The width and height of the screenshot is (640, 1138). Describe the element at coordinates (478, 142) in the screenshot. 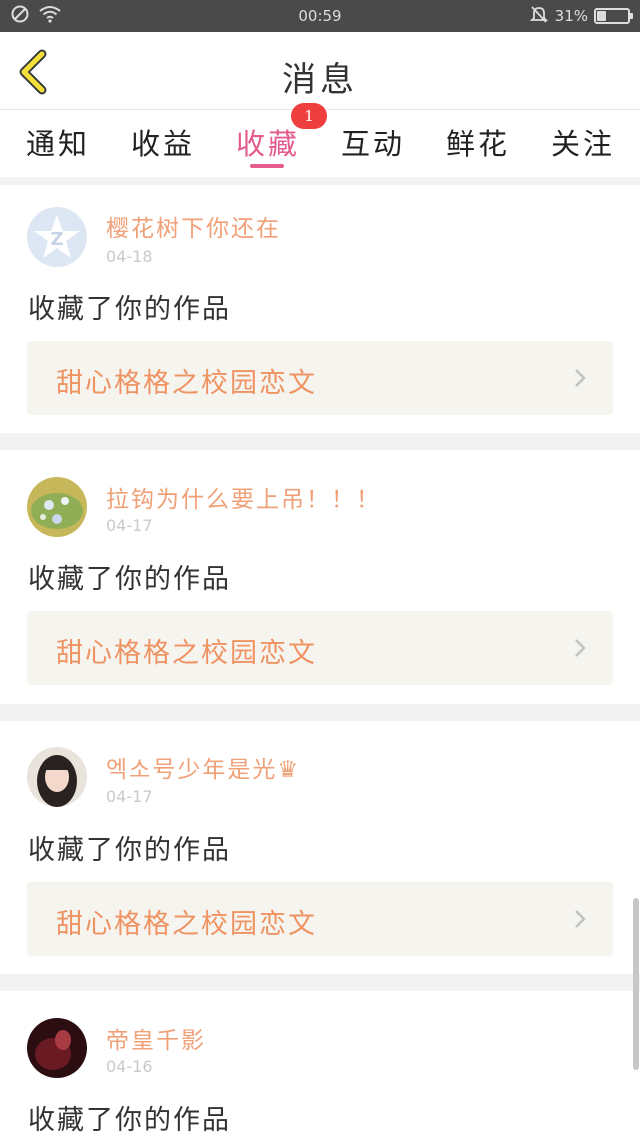

I see `tab-flowers: 鲜花` at that location.